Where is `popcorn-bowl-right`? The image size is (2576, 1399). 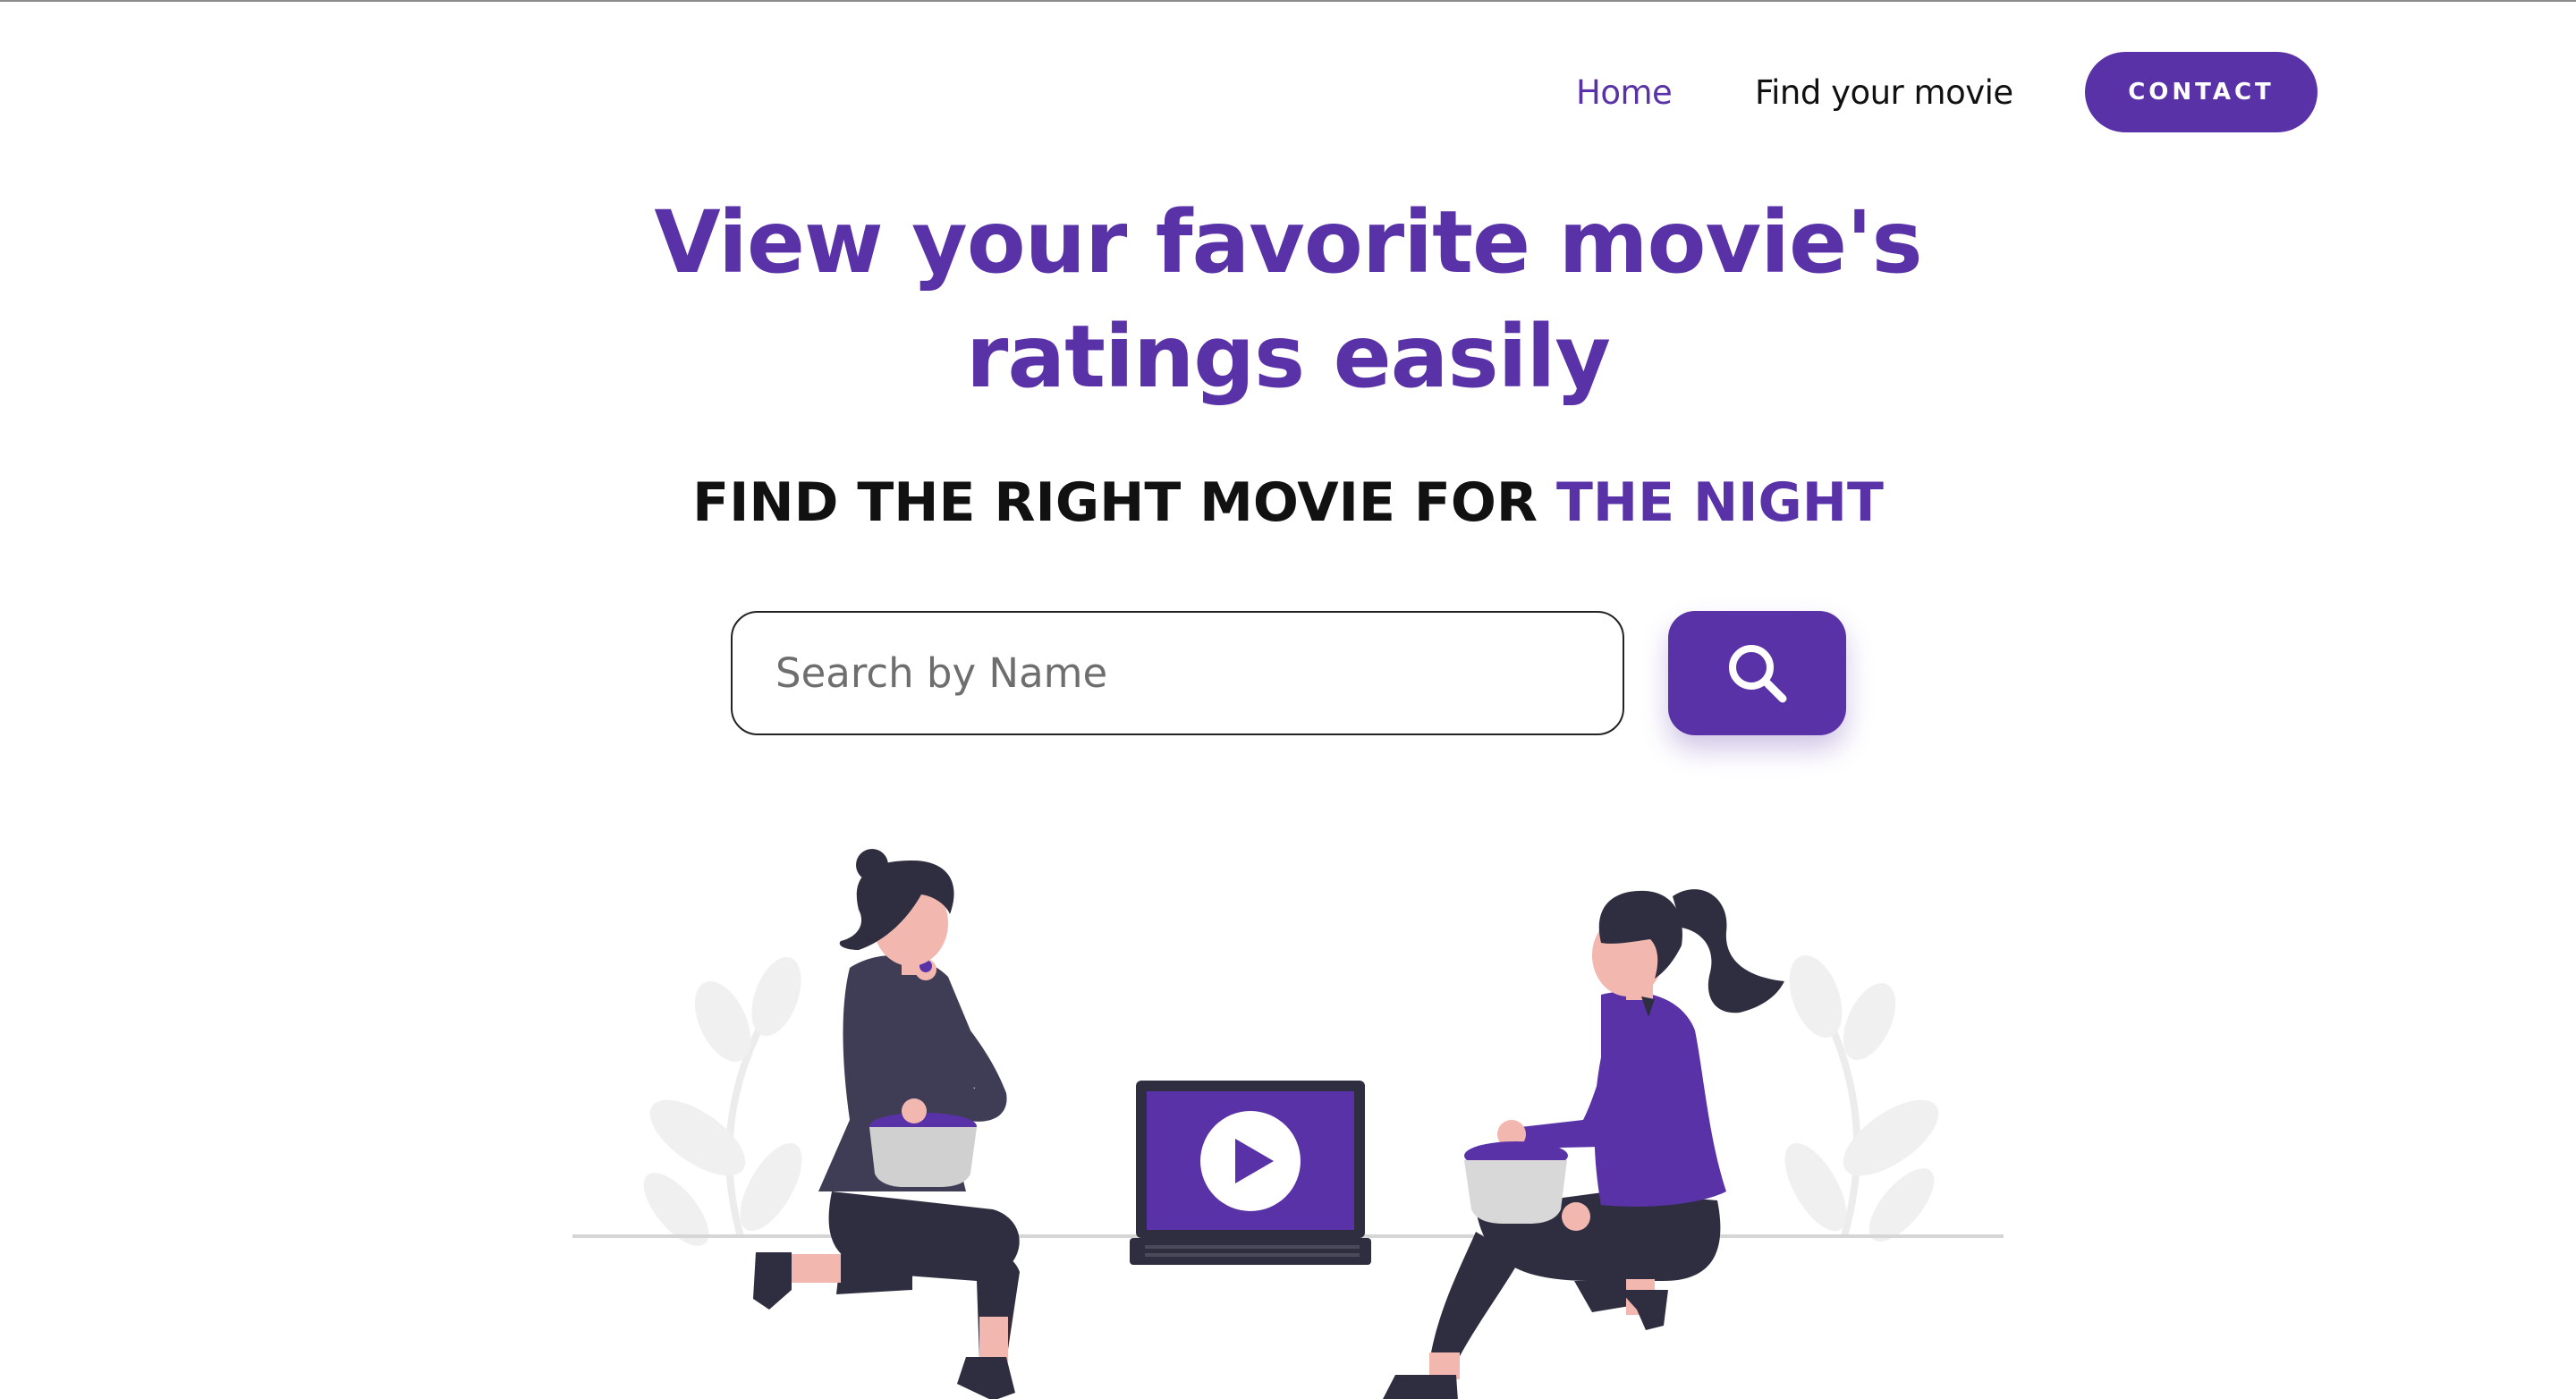 popcorn-bowl-right is located at coordinates (1516, 1182).